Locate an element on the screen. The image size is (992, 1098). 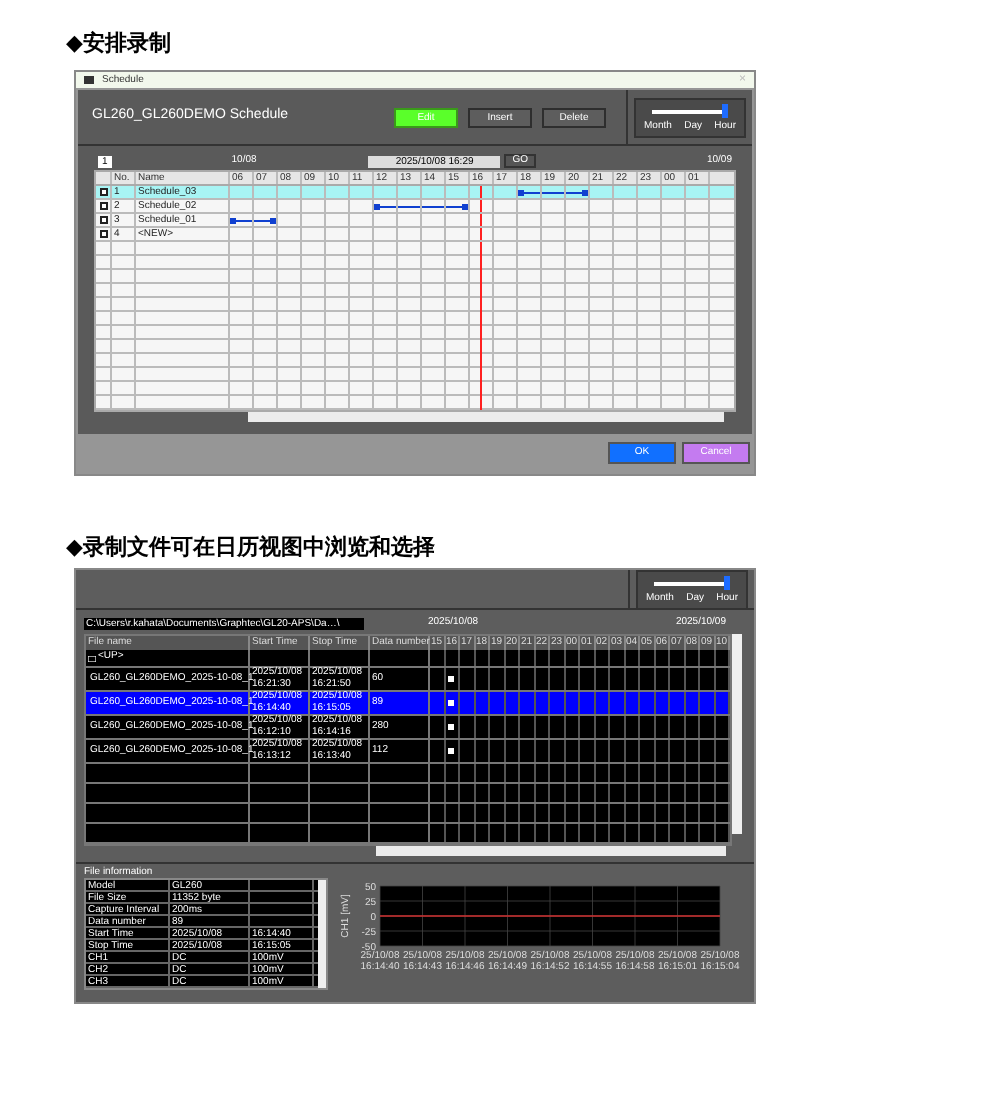
section-heading: ◆安排录制 is located at coordinates (119, 44).